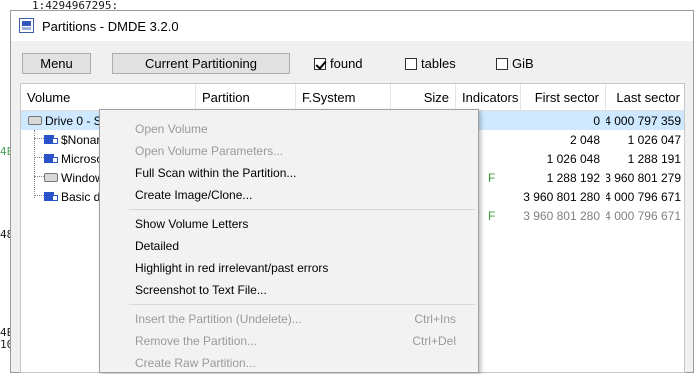 Image resolution: width=696 pixels, height=374 pixels. Describe the element at coordinates (573, 177) in the screenshot. I see `first-sector-cell: 1 288 192` at that location.